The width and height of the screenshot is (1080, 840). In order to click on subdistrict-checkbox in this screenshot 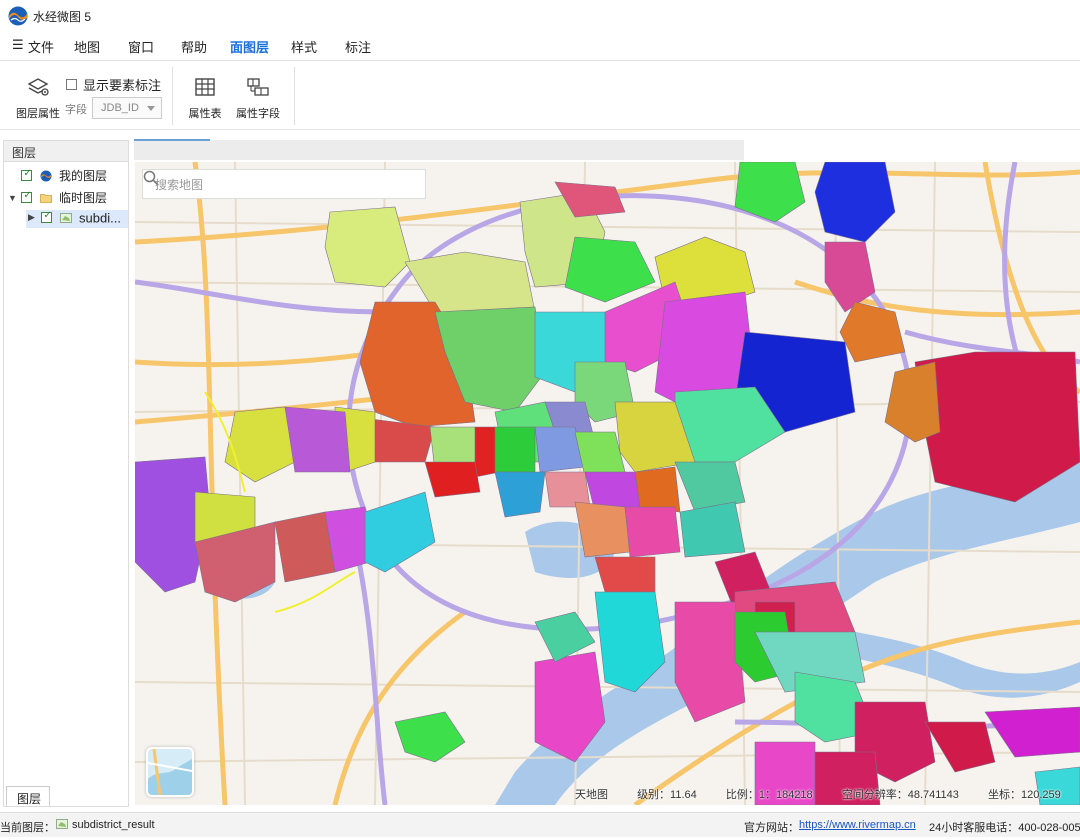, I will do `click(47, 217)`.